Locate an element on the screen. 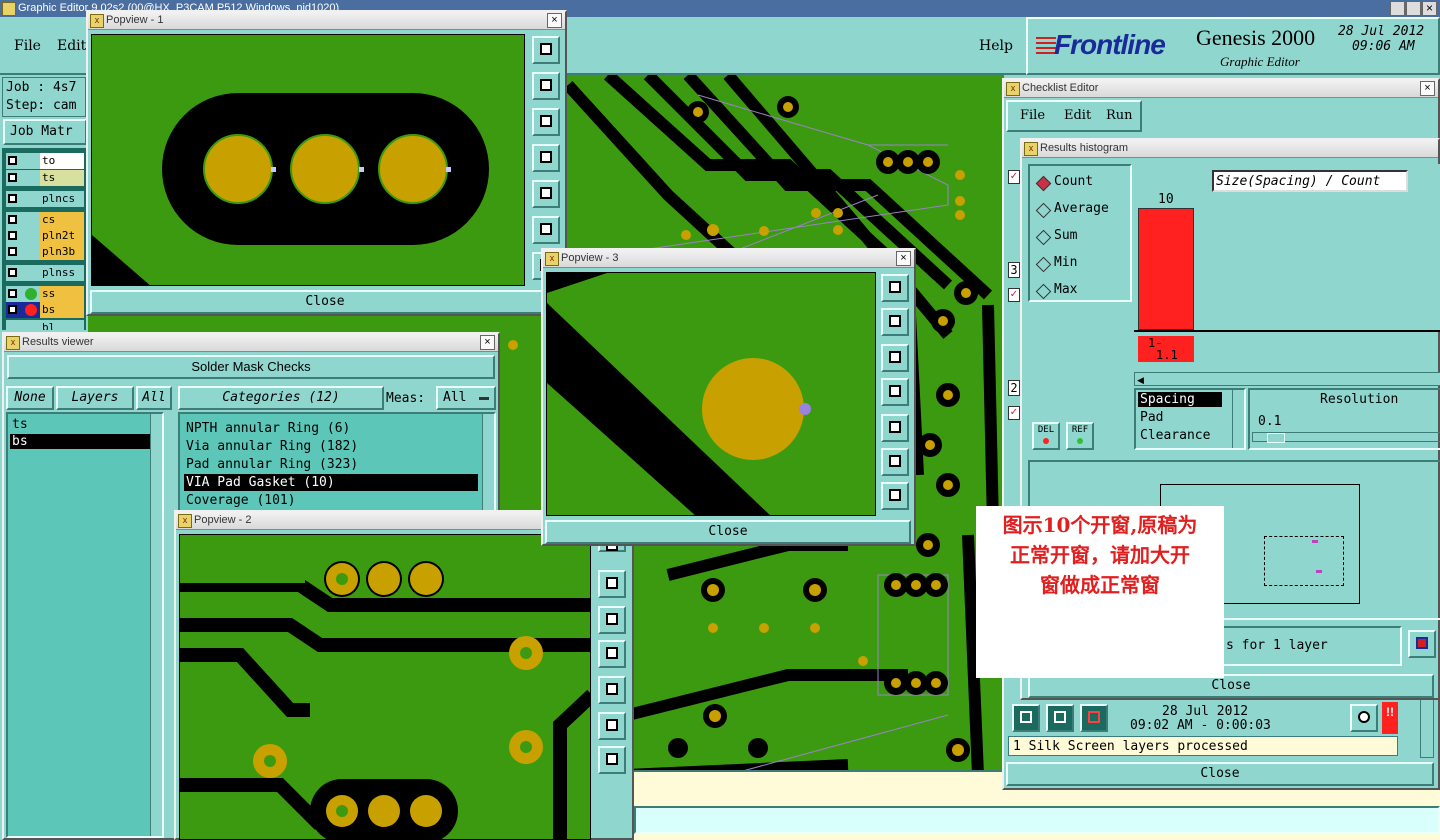 The height and width of the screenshot is (840, 1440). resolution-slider-thumb is located at coordinates (1276, 438).